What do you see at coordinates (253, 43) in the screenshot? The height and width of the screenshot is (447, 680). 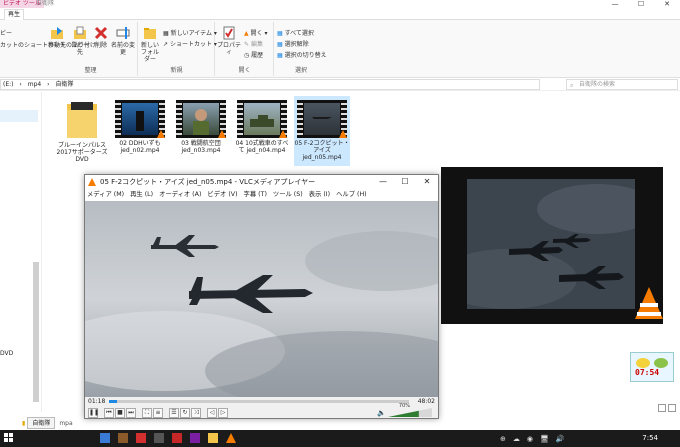 I see `edit-button: ✎ 編集` at bounding box center [253, 43].